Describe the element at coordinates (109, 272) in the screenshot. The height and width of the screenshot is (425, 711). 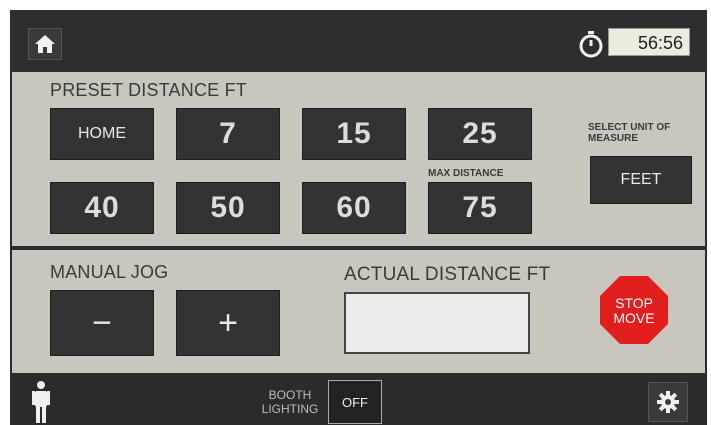
I see `jog-title: MANUAL JOG` at that location.